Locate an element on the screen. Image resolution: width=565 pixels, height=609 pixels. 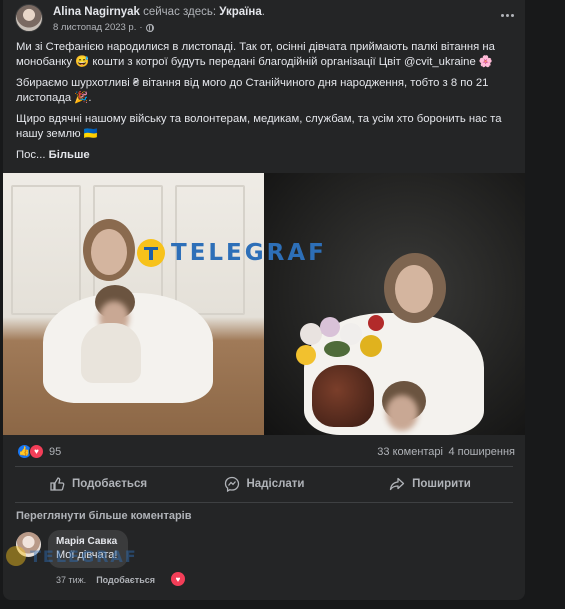
share-button: Поширити is located at coordinates (430, 484).